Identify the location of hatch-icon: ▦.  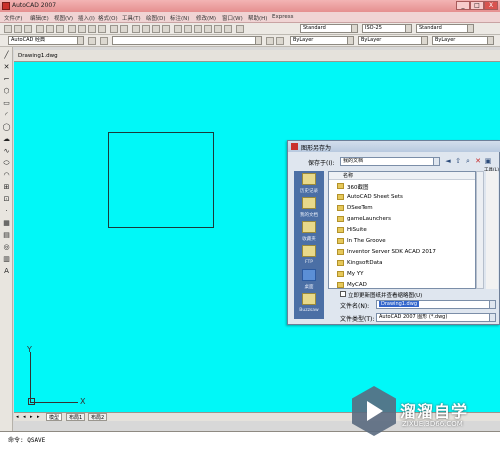
(6, 223).